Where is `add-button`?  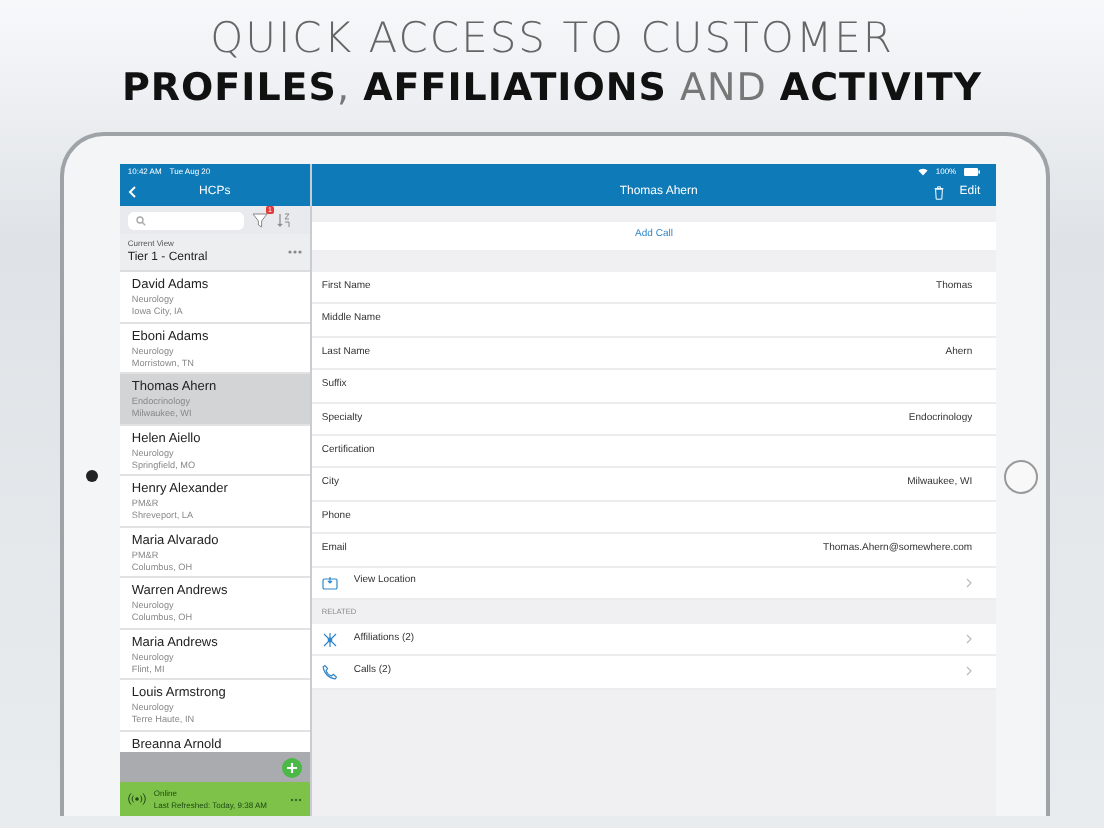
add-button is located at coordinates (291, 767).